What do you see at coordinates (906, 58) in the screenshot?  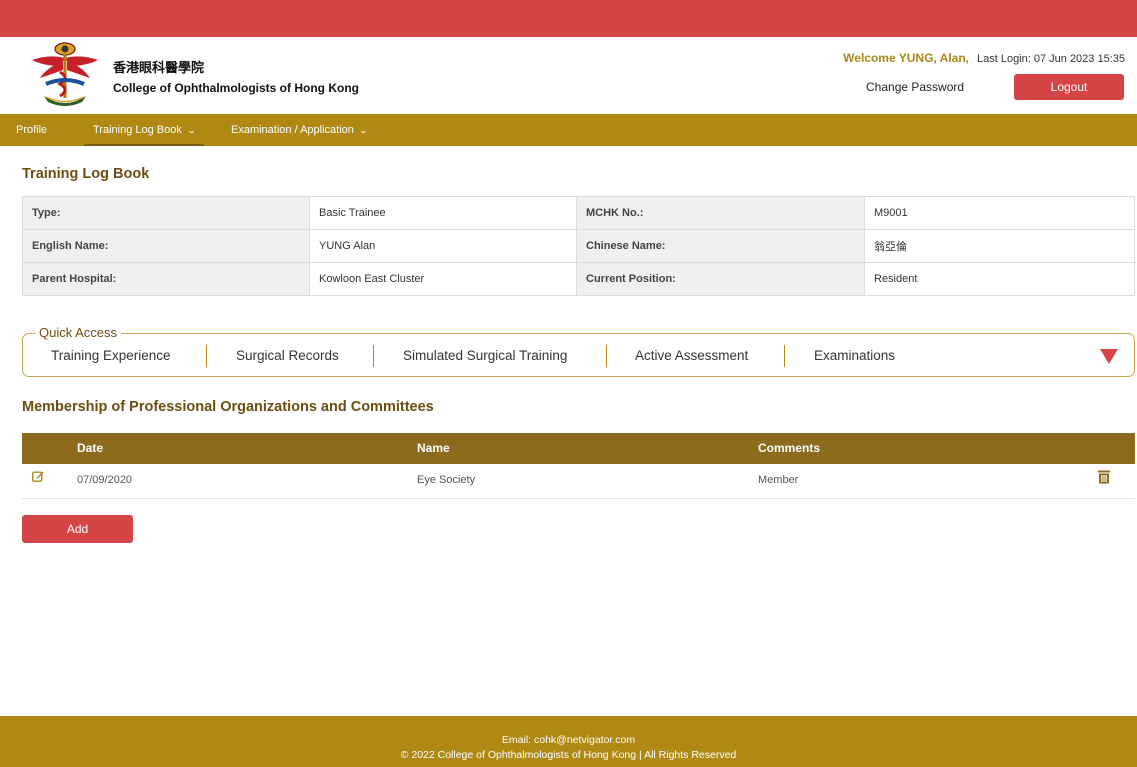 I see `welcome-text: Welcome YUNG, Alan,` at bounding box center [906, 58].